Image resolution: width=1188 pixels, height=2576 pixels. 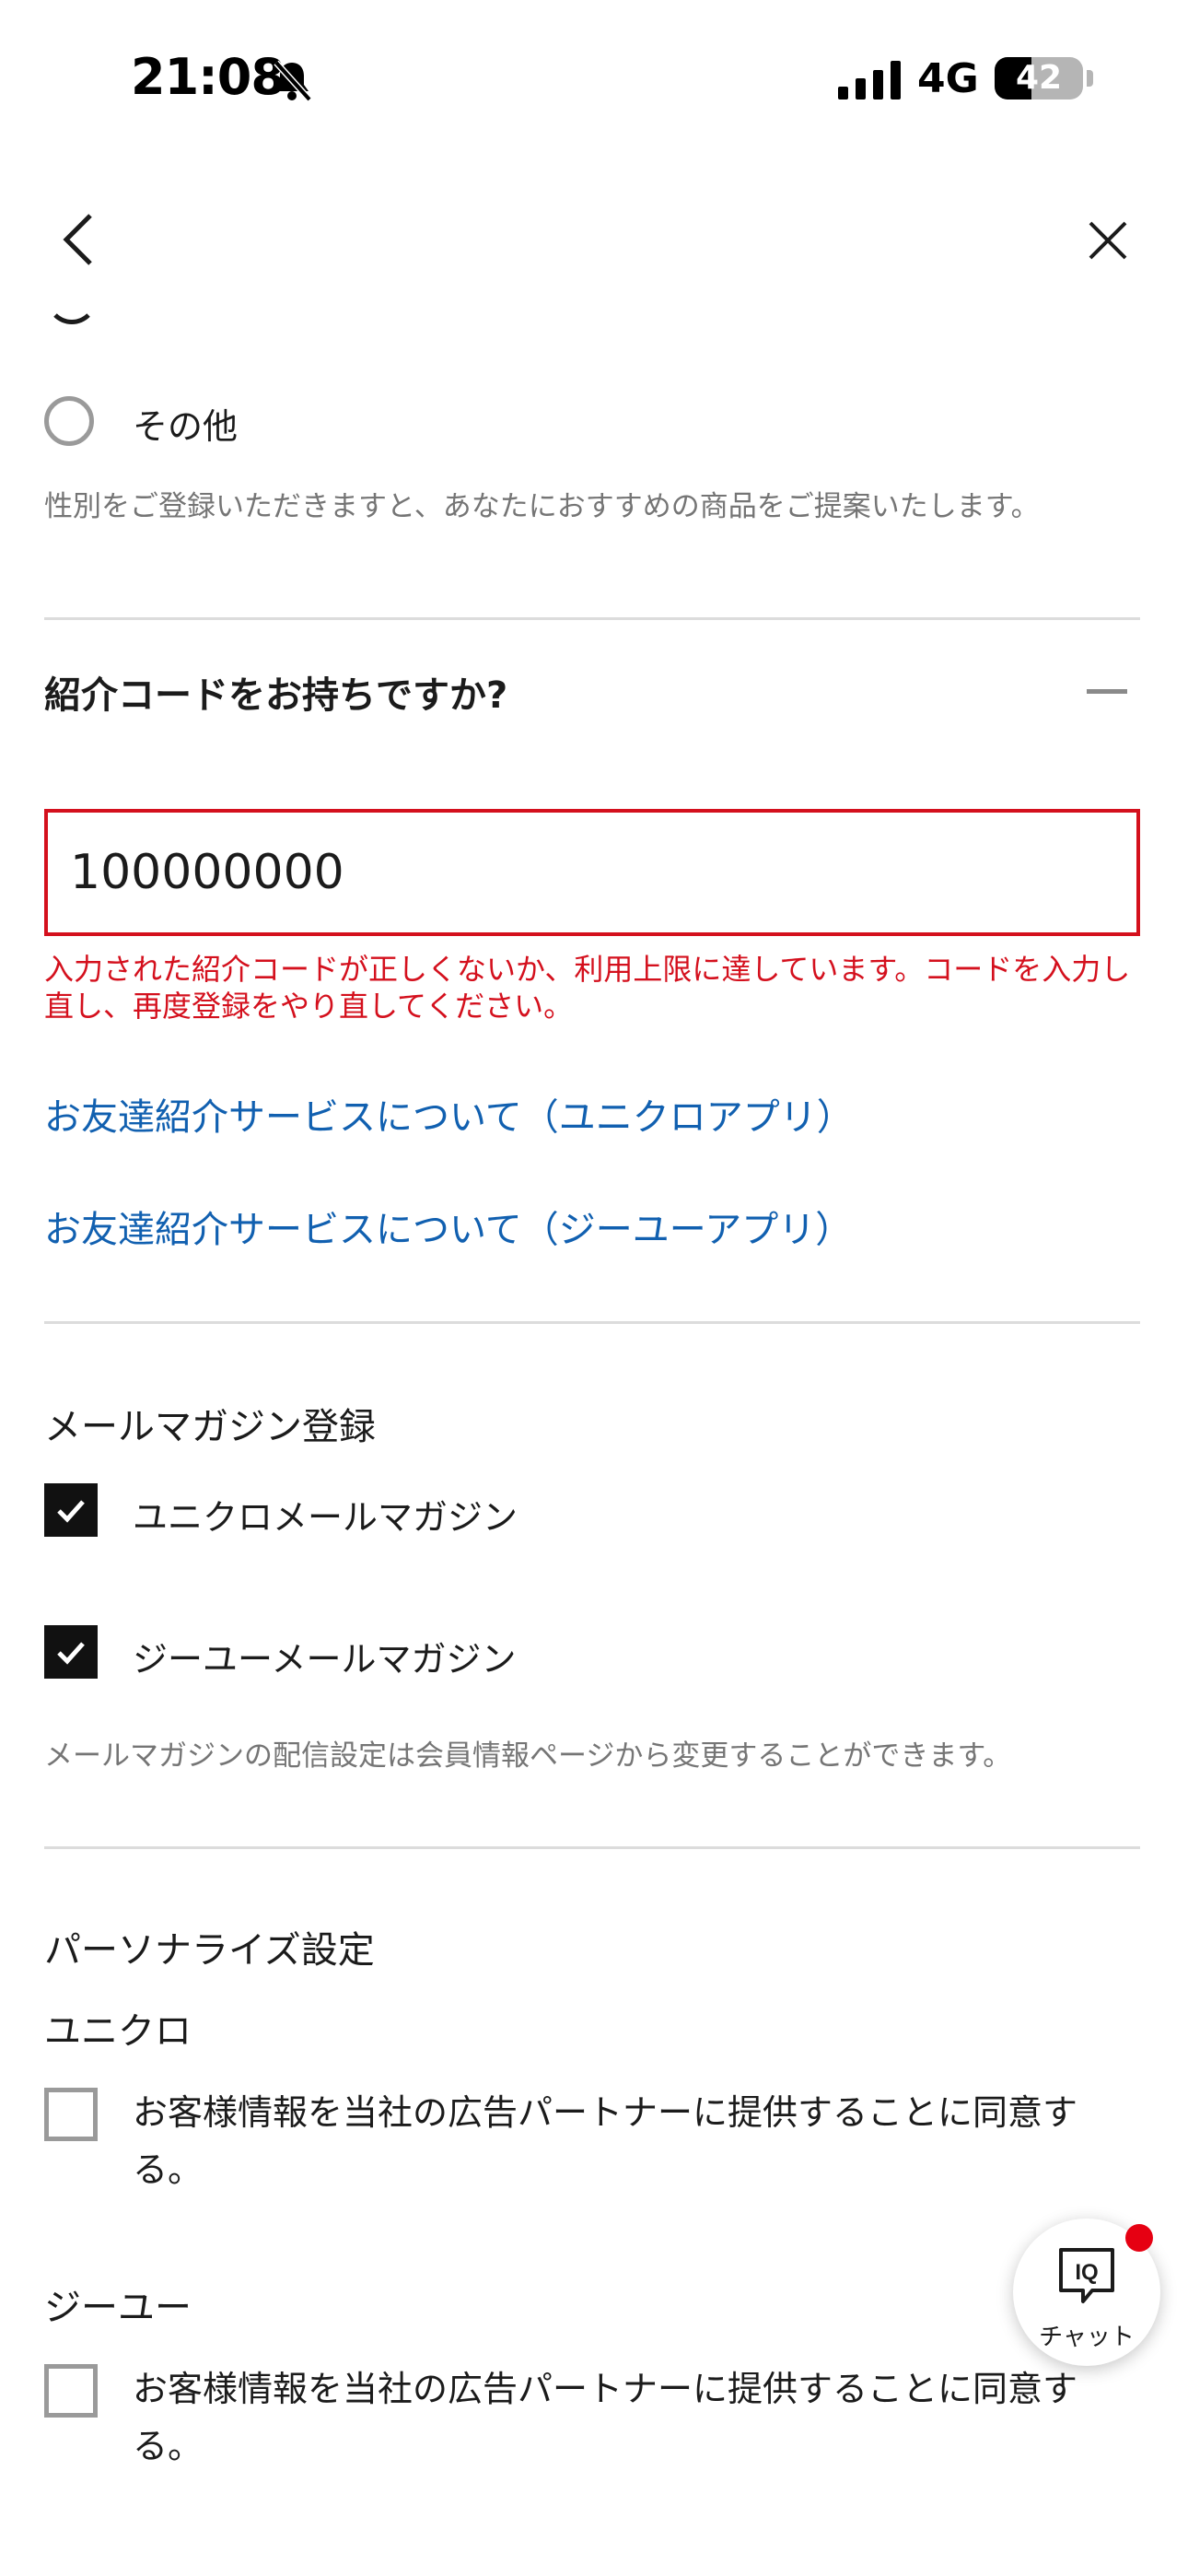 What do you see at coordinates (1086, 2272) in the screenshot?
I see `chat-icon-text: IQ` at bounding box center [1086, 2272].